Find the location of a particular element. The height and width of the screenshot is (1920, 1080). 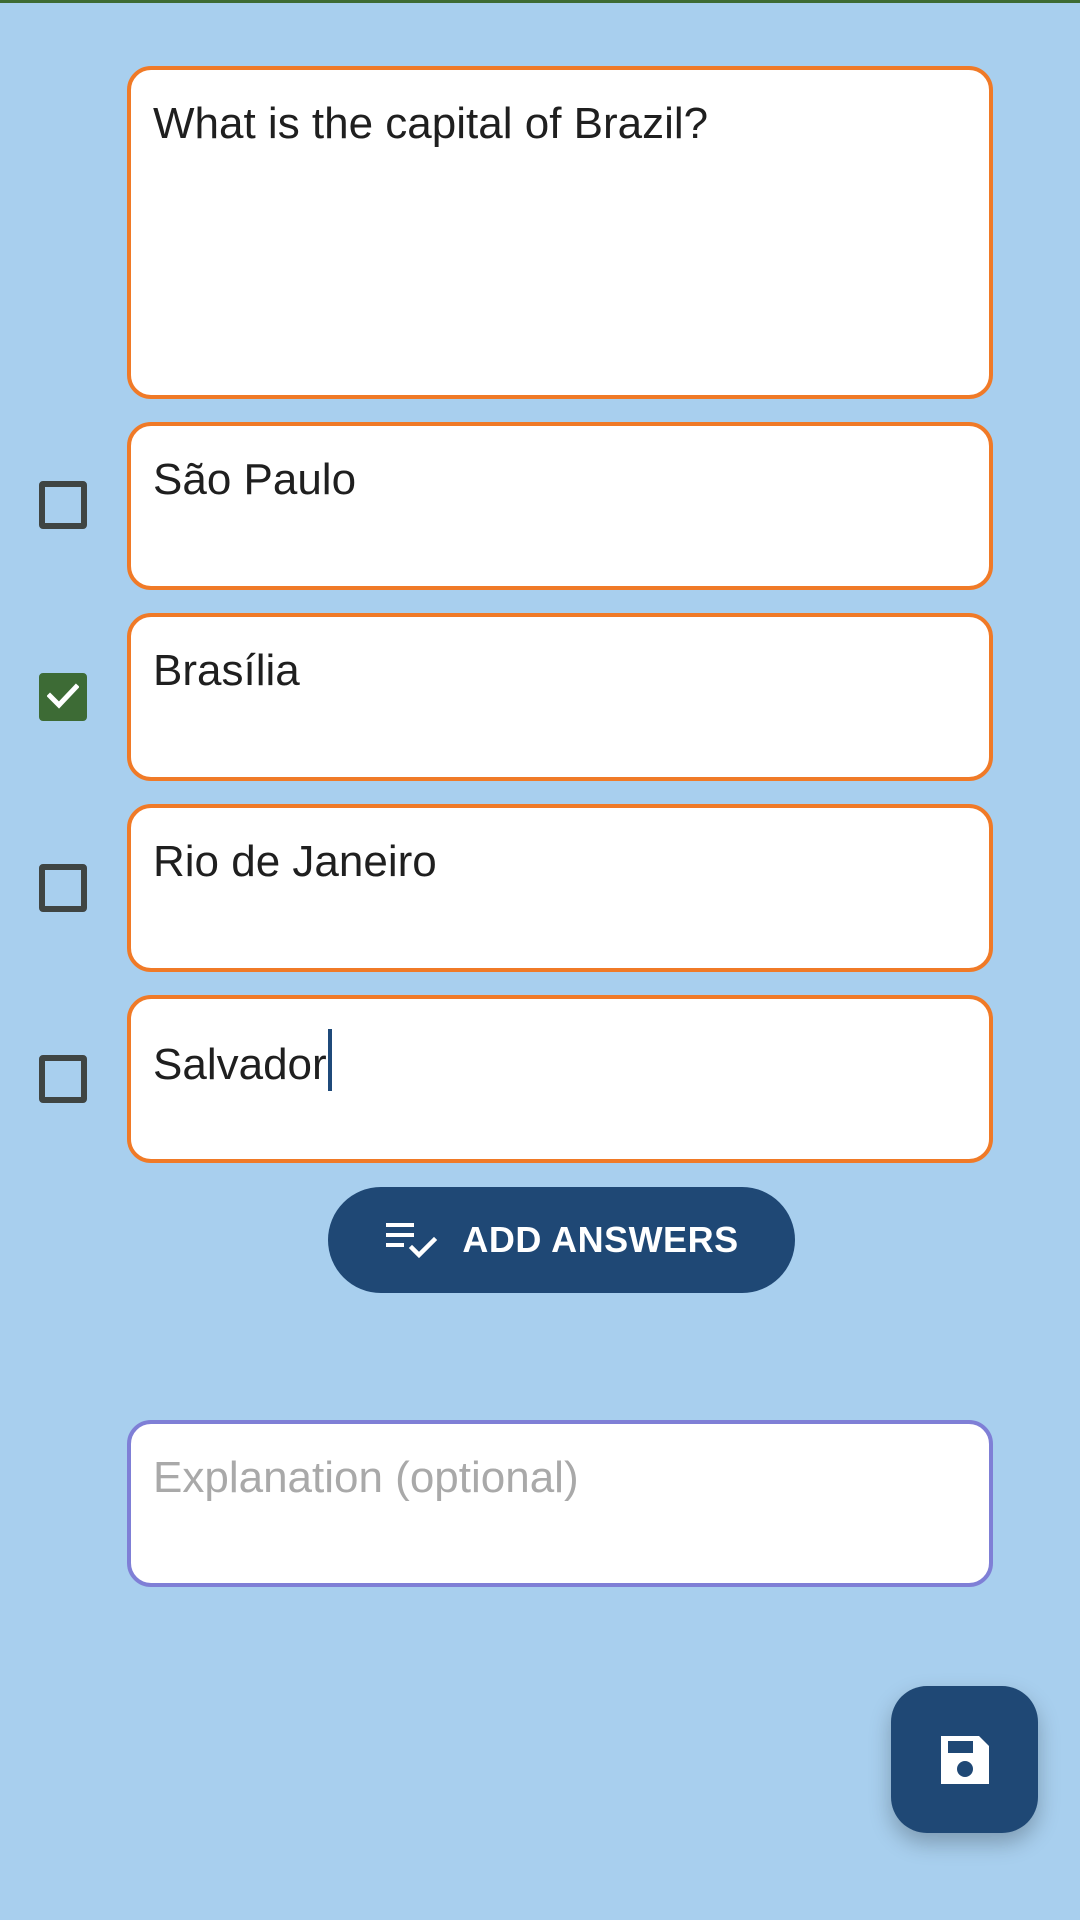

answer-3-field: Rio de Janeiro is located at coordinates (560, 888).